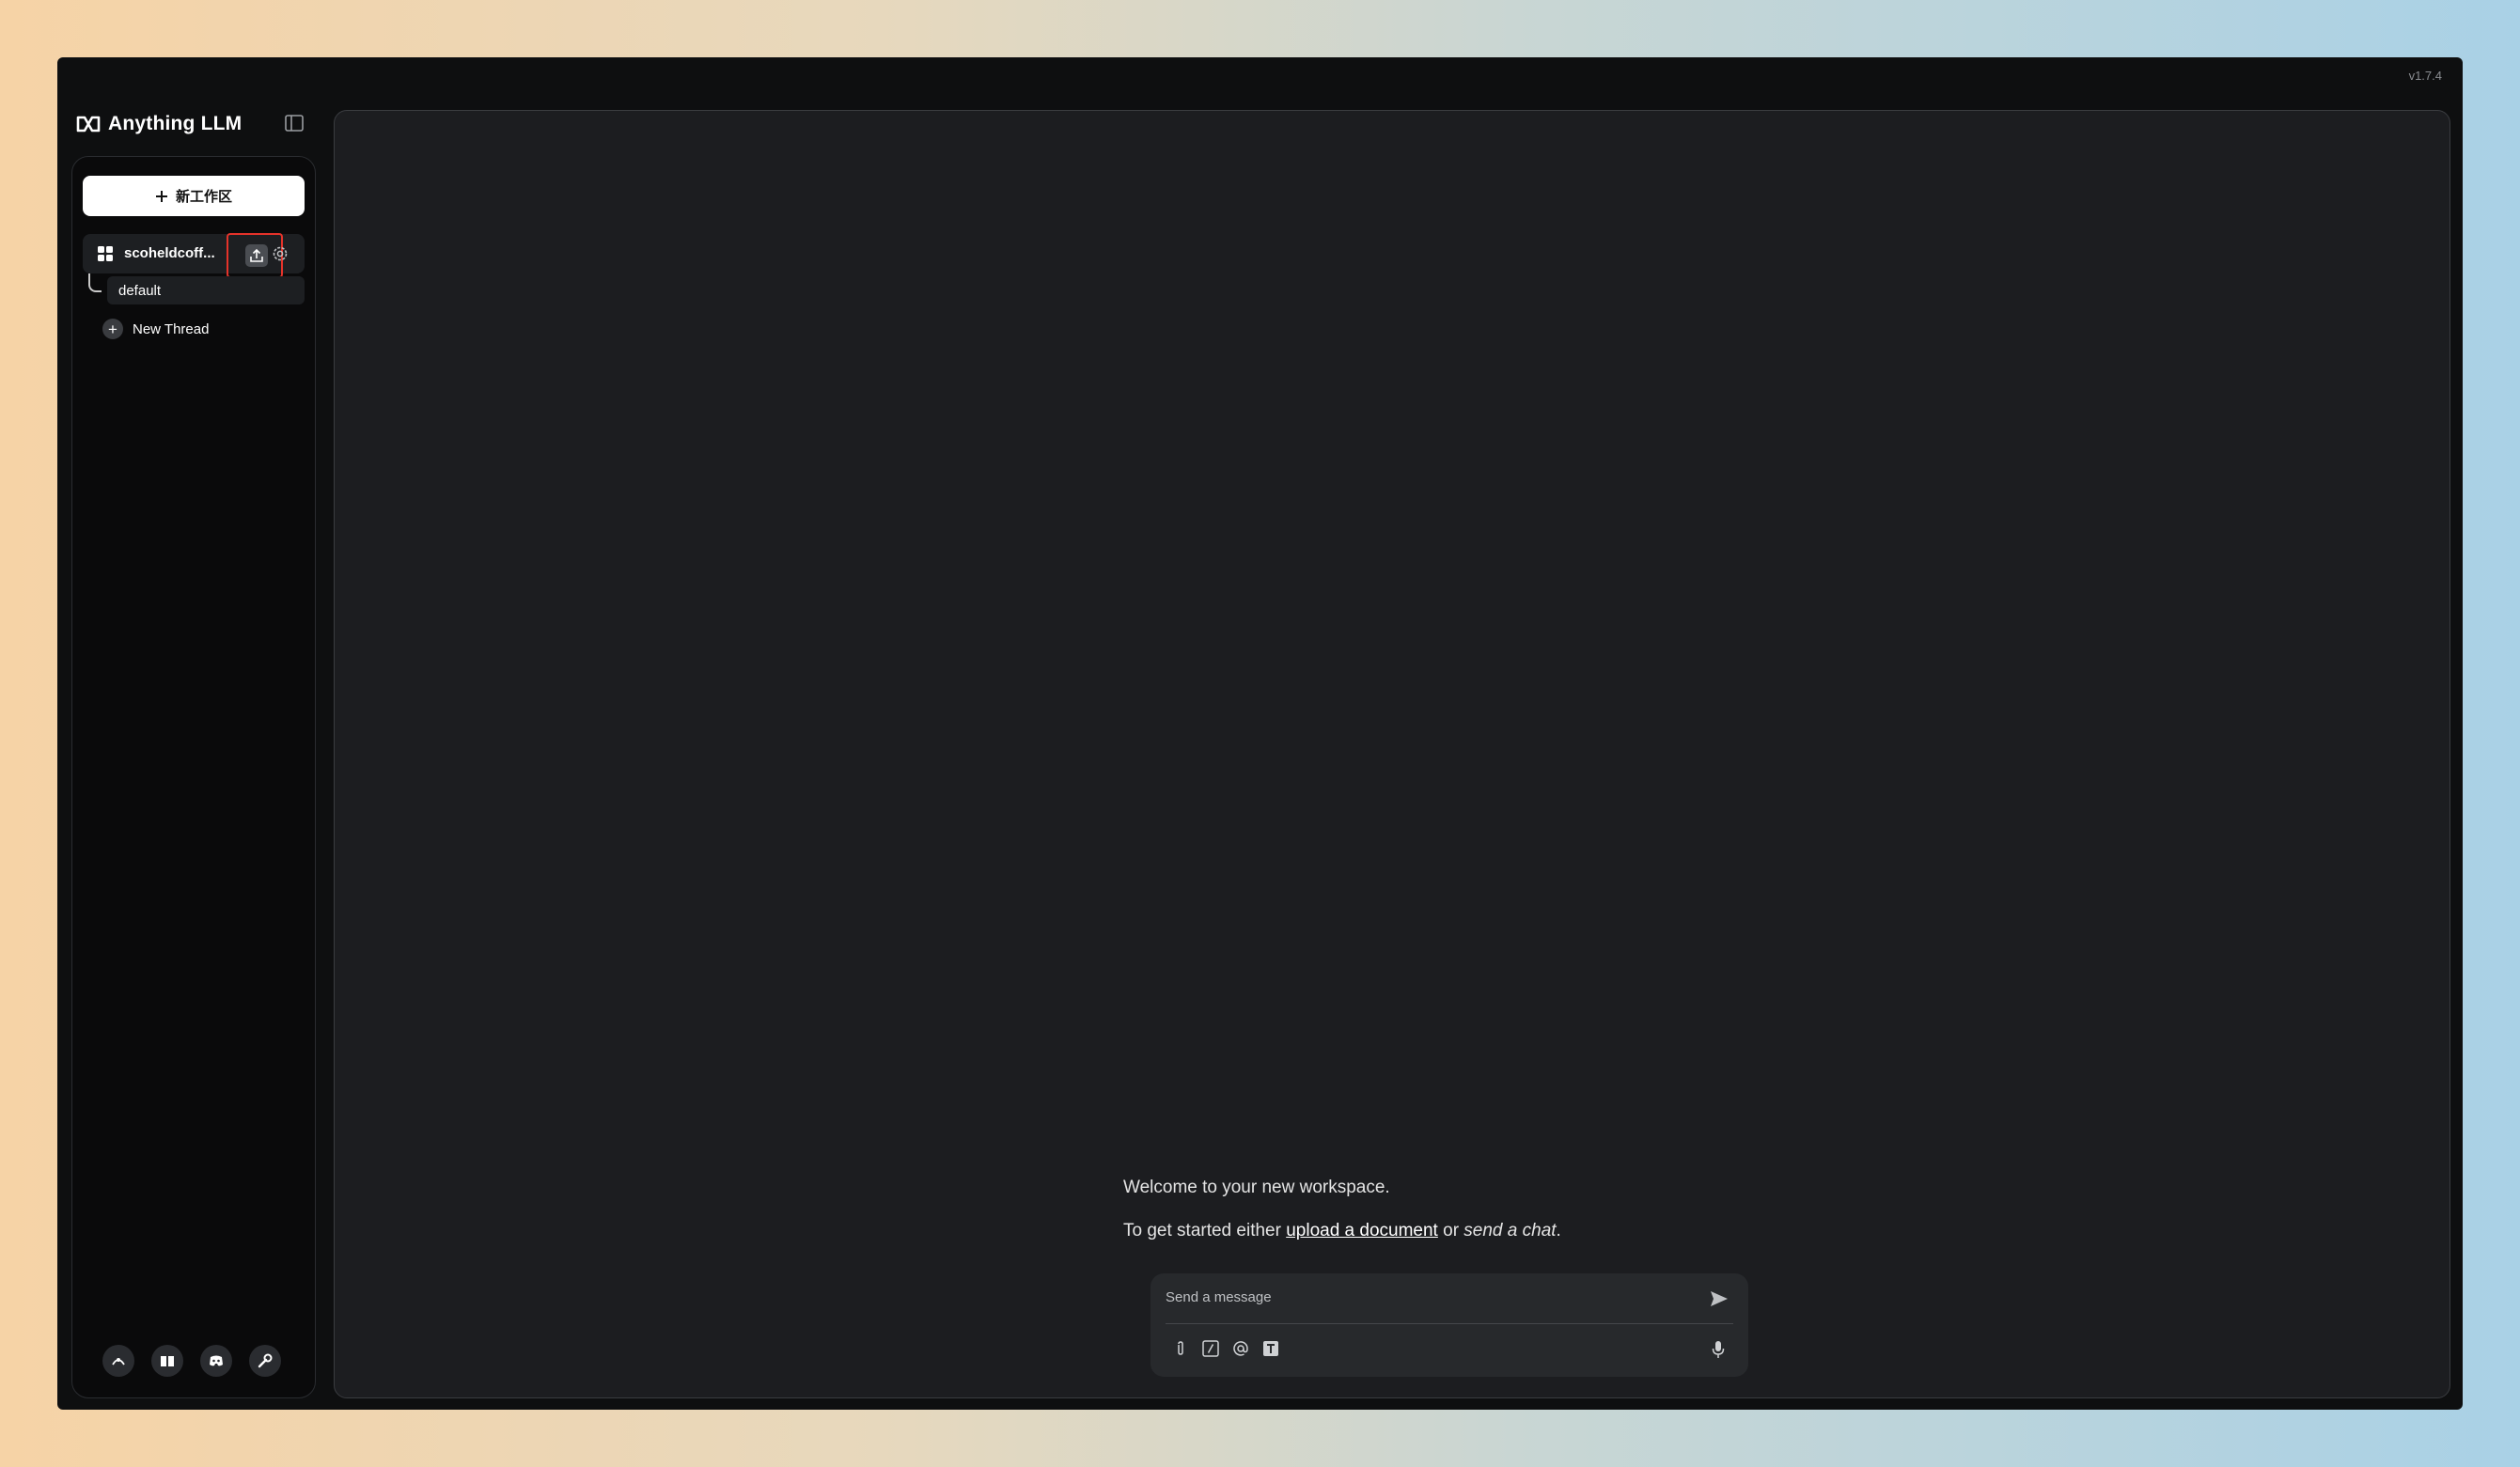  I want to click on brand-logo: Anything LLM, so click(159, 124).